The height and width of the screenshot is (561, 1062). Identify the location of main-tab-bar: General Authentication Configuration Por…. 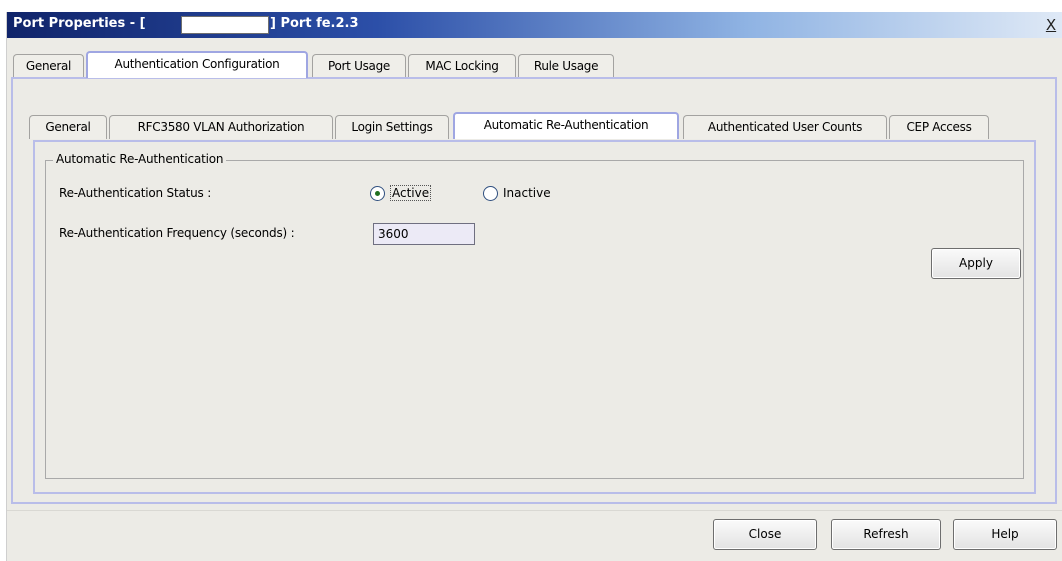
(323, 64).